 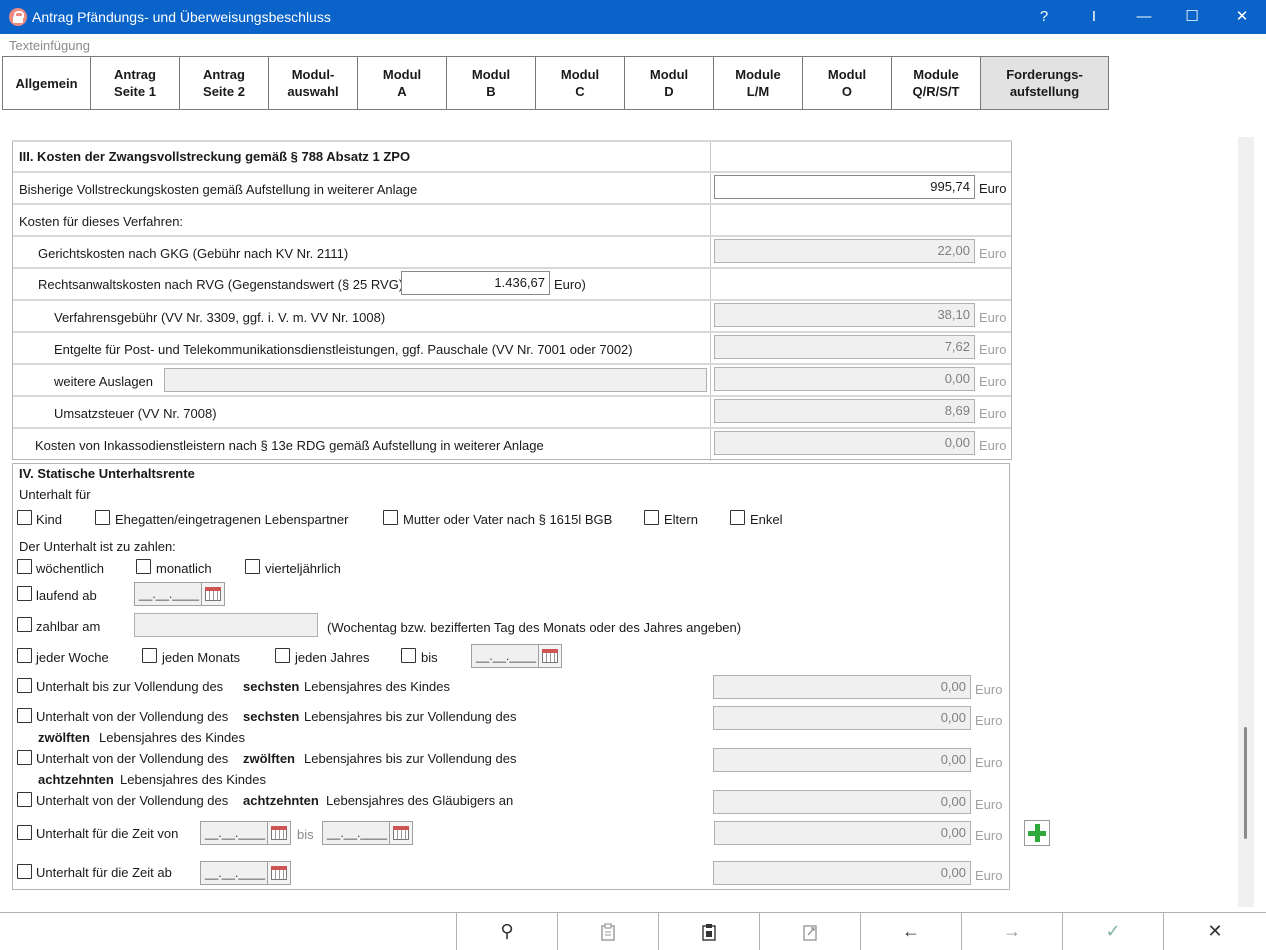 I want to click on bis-calendar-button, so click(x=550, y=656).